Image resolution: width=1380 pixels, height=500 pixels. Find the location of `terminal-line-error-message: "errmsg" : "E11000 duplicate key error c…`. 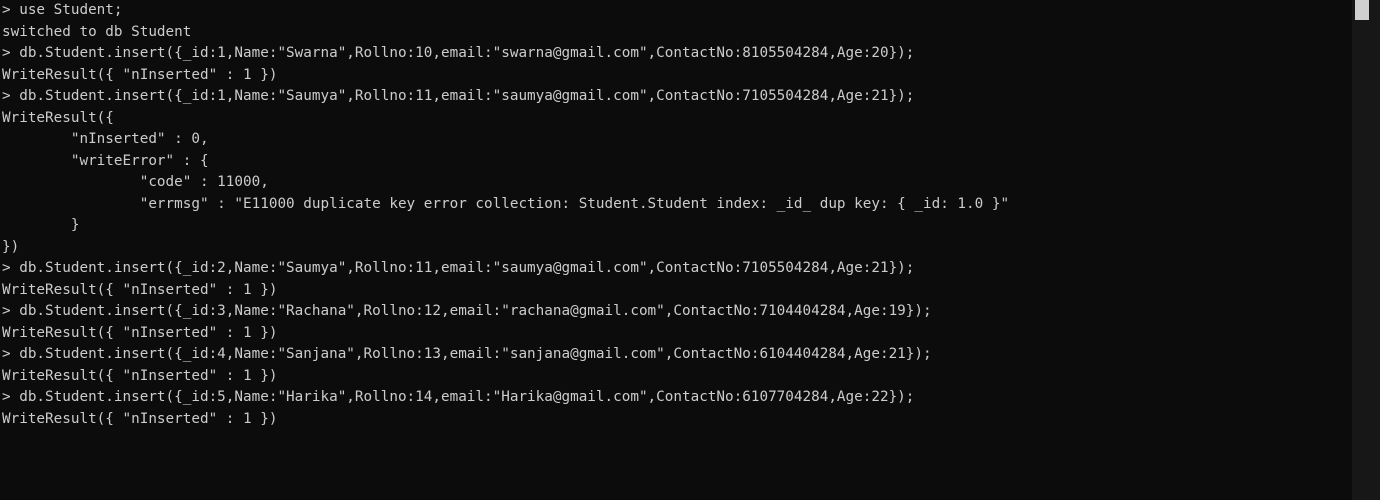

terminal-line-error-message: "errmsg" : "E11000 duplicate key error c… is located at coordinates (506, 203).